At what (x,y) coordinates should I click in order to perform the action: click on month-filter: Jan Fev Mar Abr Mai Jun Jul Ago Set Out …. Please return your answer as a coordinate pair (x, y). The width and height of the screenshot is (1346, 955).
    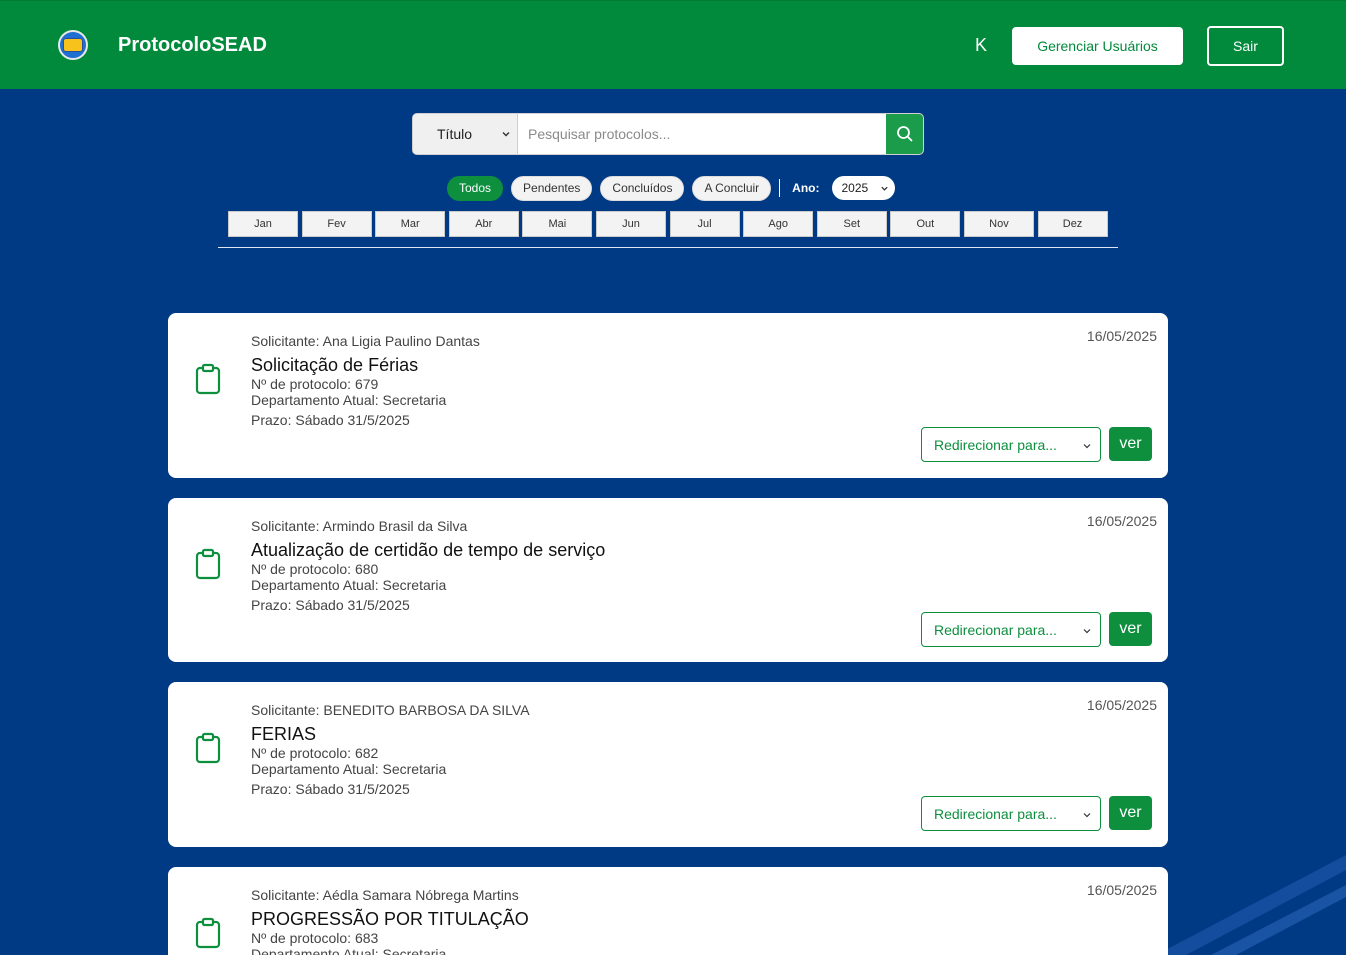
    Looking at the image, I should click on (669, 224).